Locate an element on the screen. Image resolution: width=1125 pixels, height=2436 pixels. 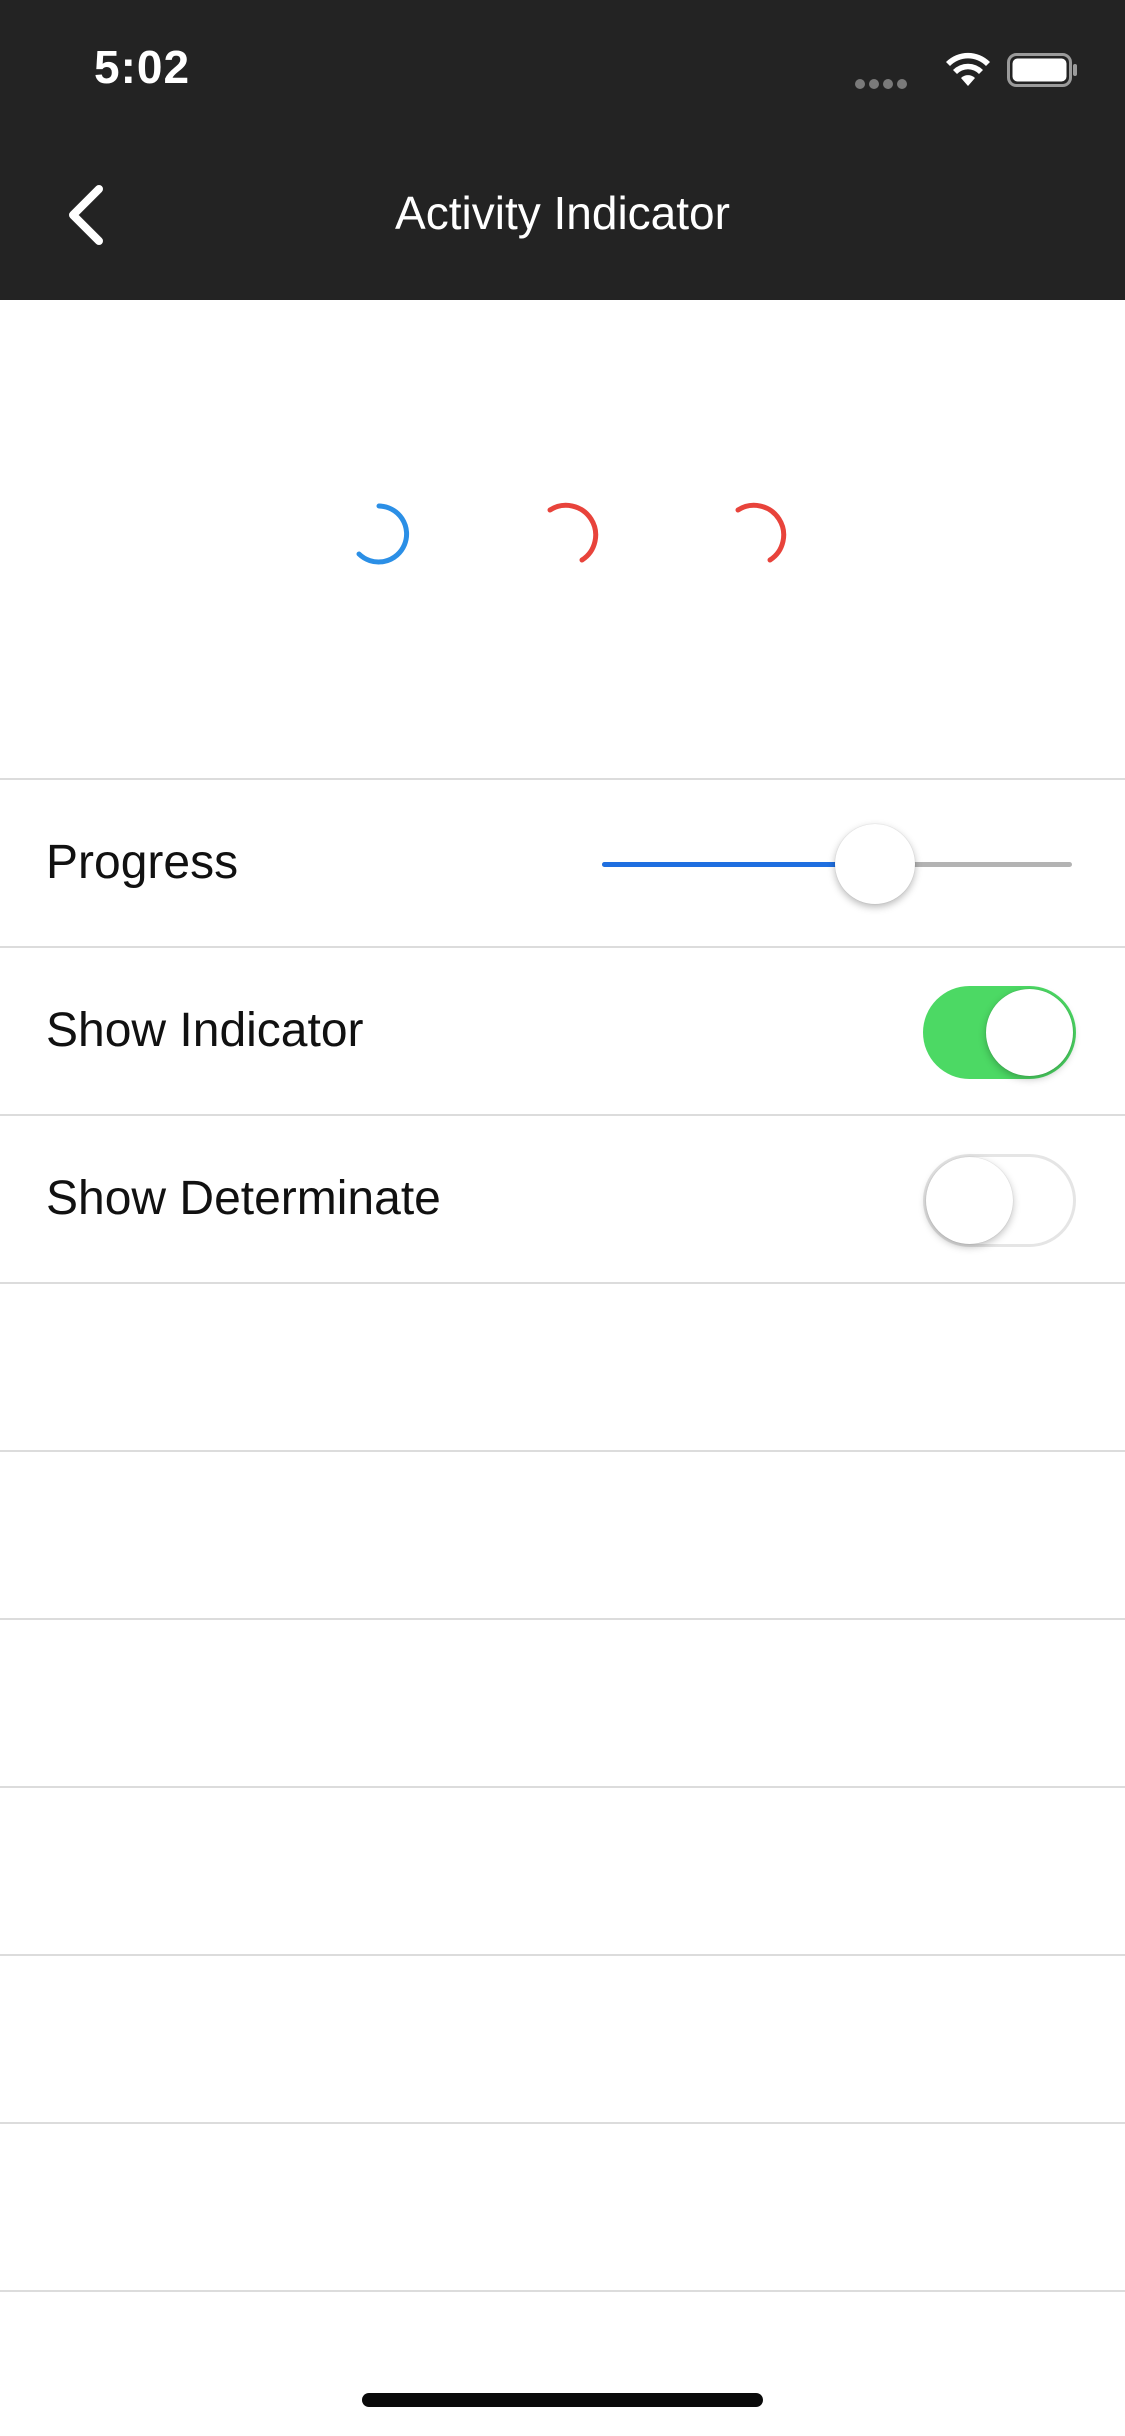
spinner-blue is located at coordinates (383, 534).